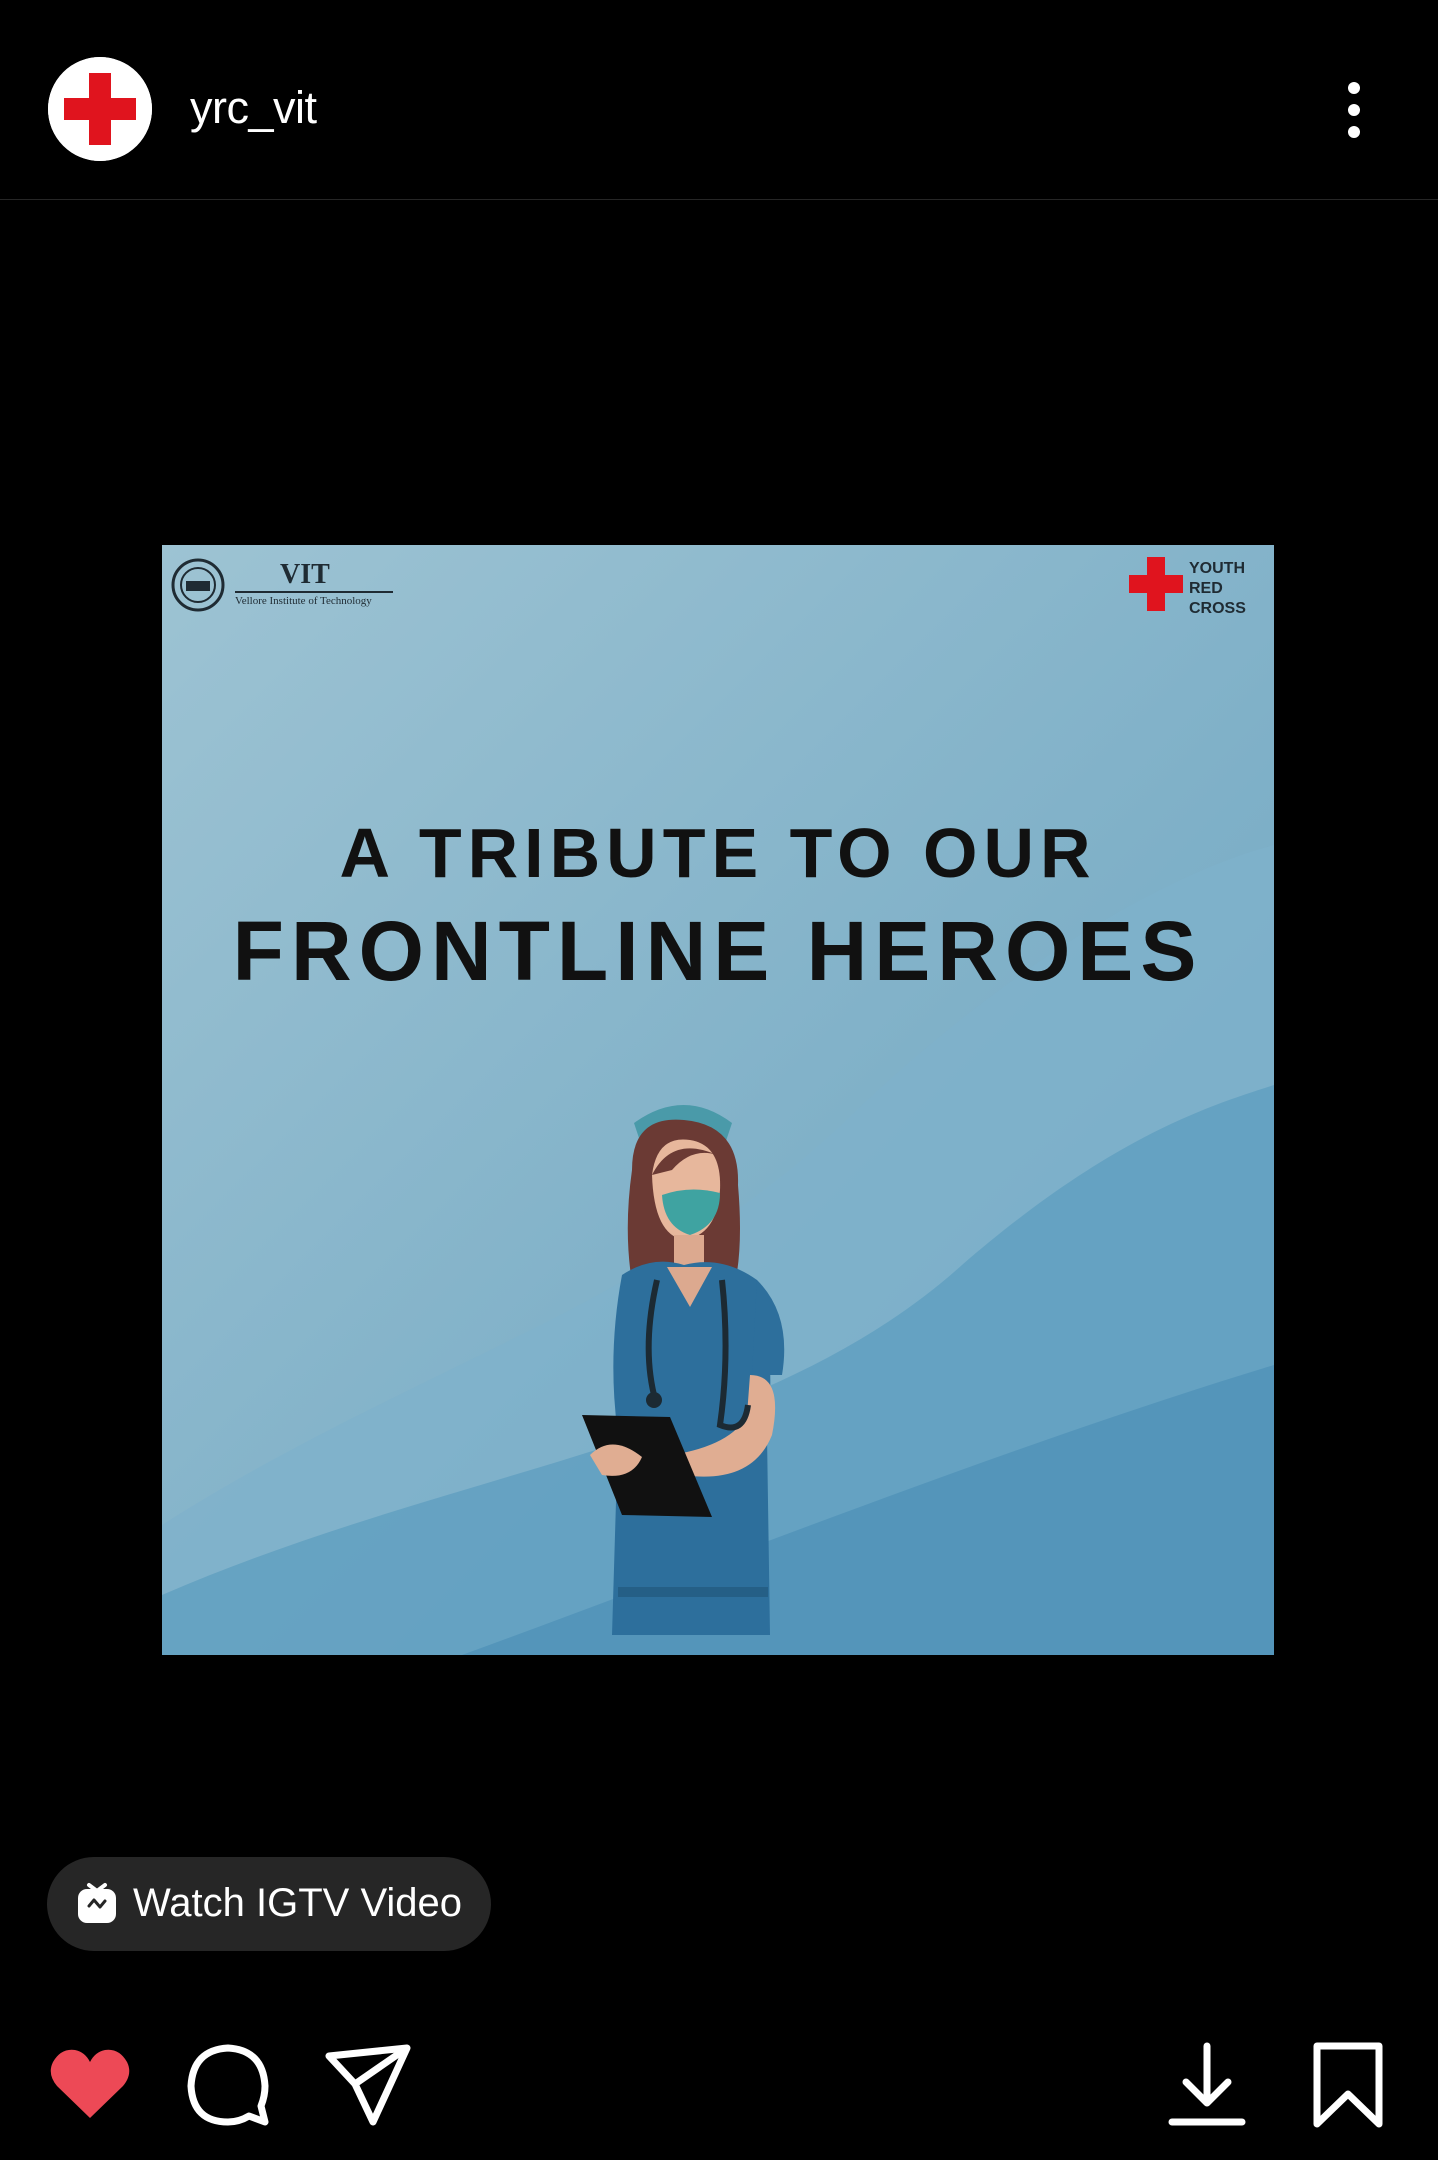 Image resolution: width=1438 pixels, height=2160 pixels. Describe the element at coordinates (303, 601) in the screenshot. I see `vit-subtitle: Vellore Institute of Technology` at that location.